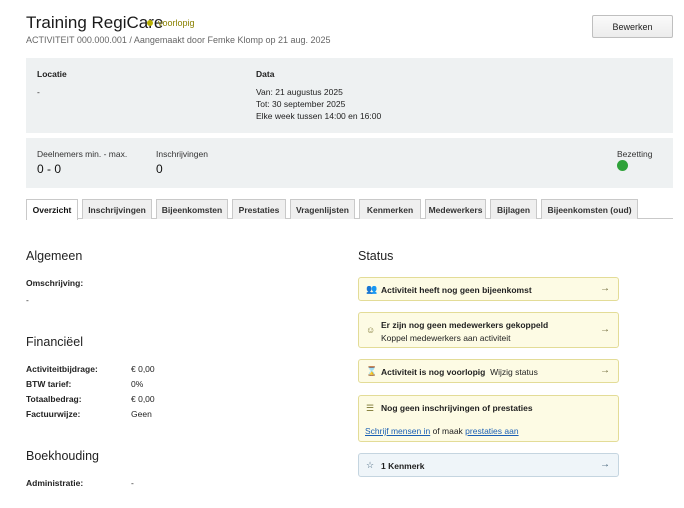 This screenshot has width=684, height=508. What do you see at coordinates (632, 26) in the screenshot?
I see `edit-button: Bewerken` at bounding box center [632, 26].